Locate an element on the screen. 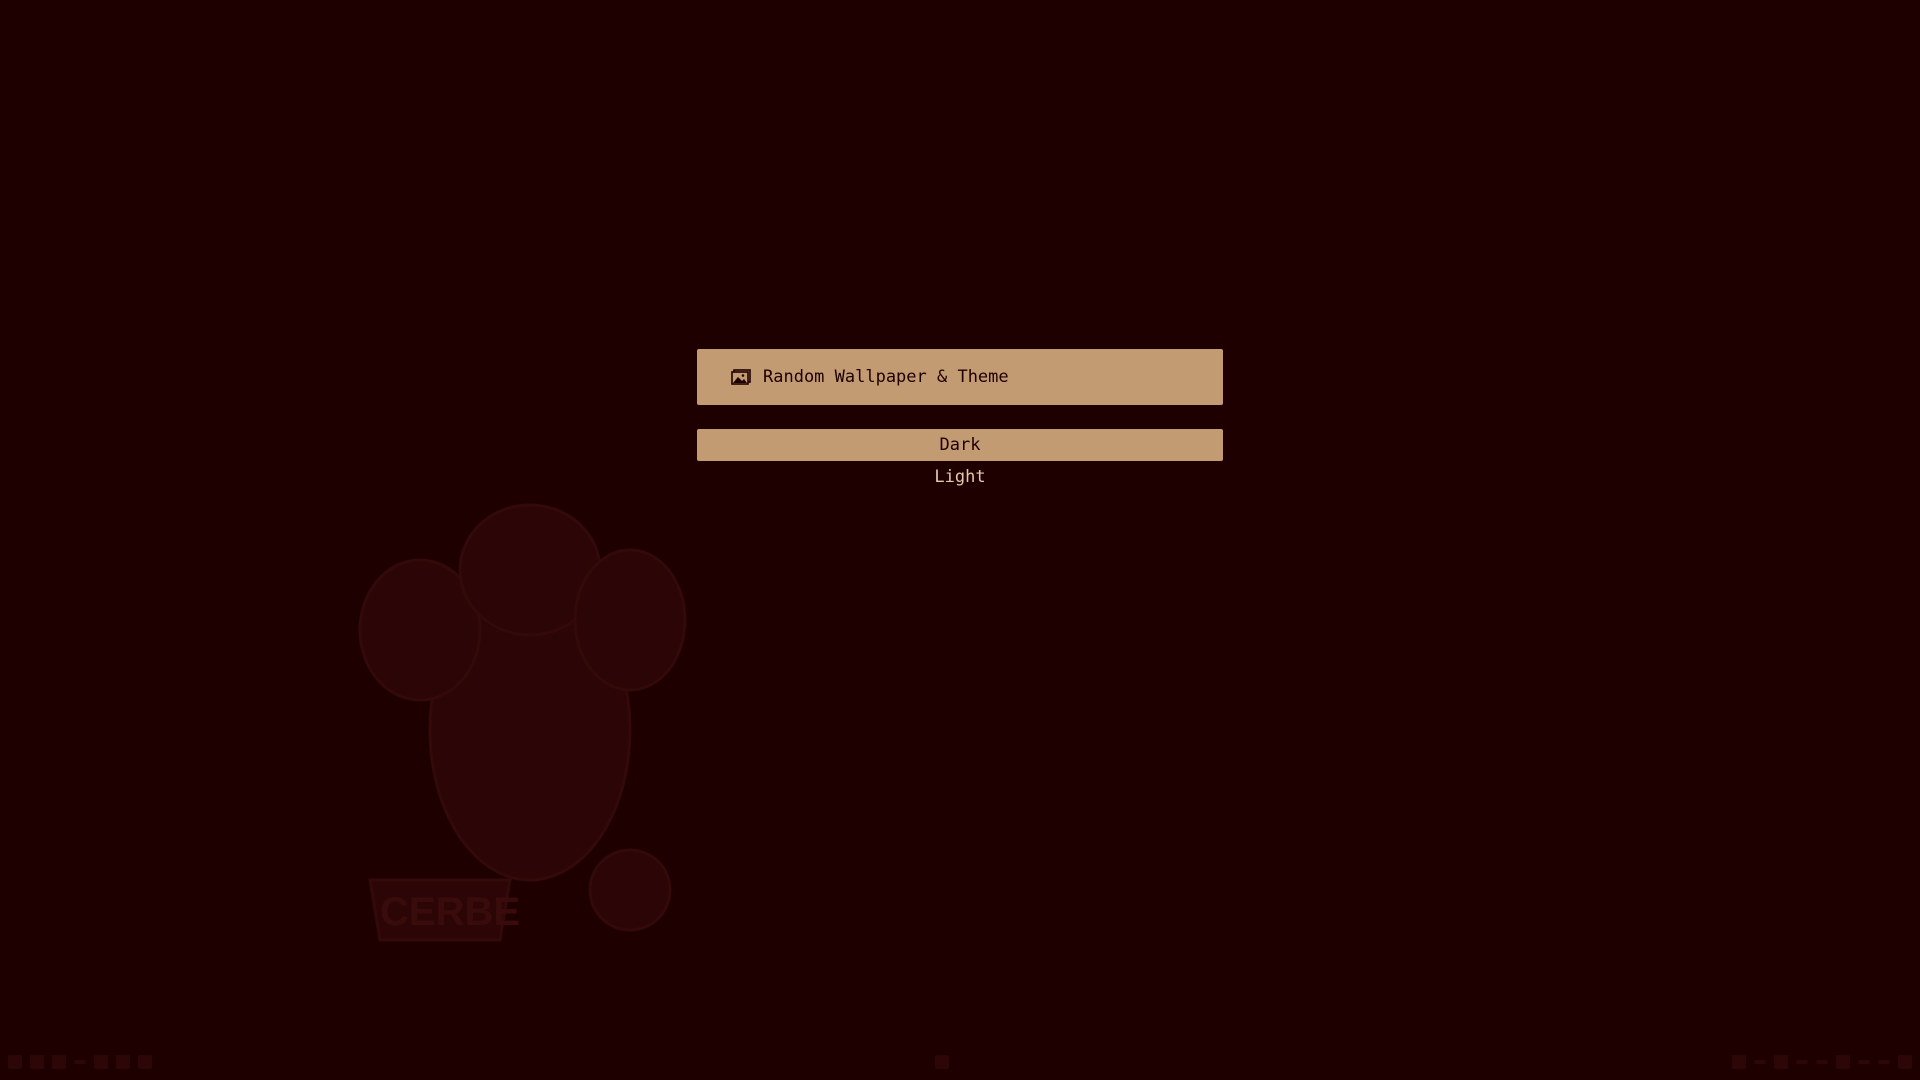  weather-icon is located at coordinates (1739, 1062).